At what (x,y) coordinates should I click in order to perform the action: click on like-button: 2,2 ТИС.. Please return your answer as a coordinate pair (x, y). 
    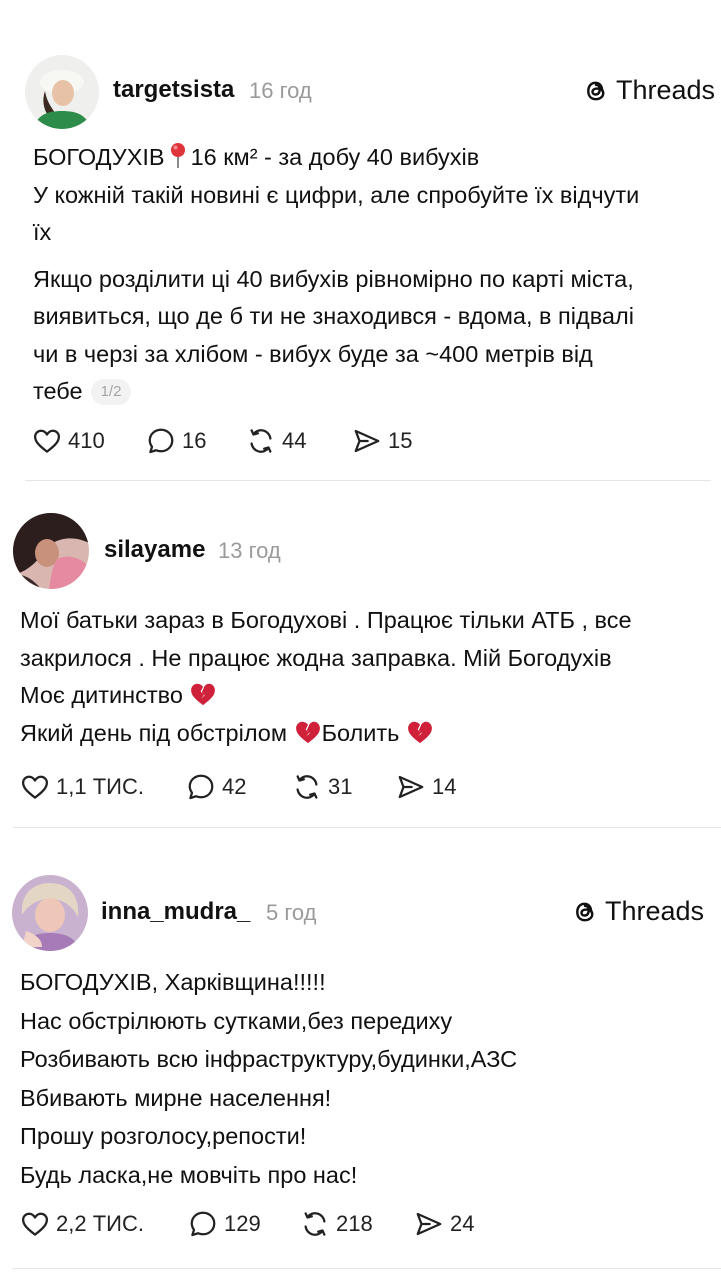
    Looking at the image, I should click on (104, 1224).